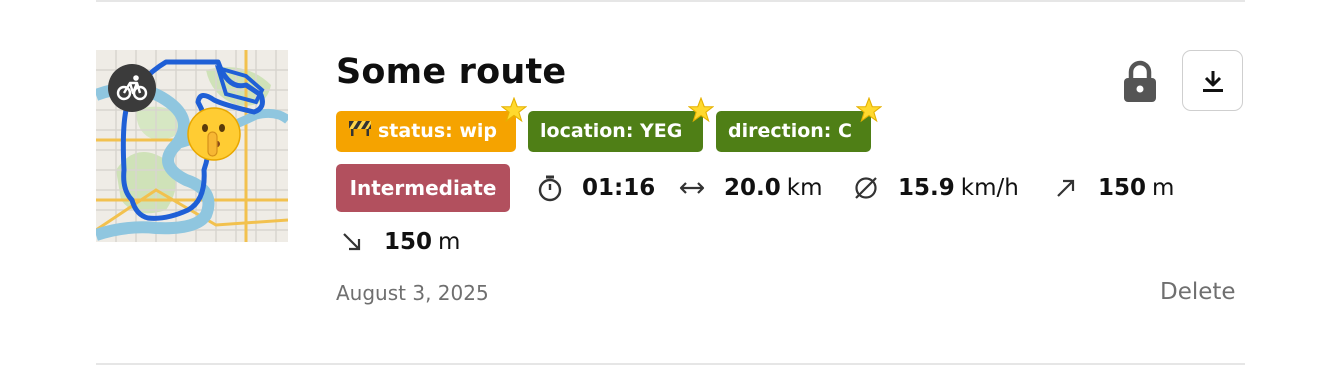 The height and width of the screenshot is (366, 1341). I want to click on bottom-divider, so click(670, 364).